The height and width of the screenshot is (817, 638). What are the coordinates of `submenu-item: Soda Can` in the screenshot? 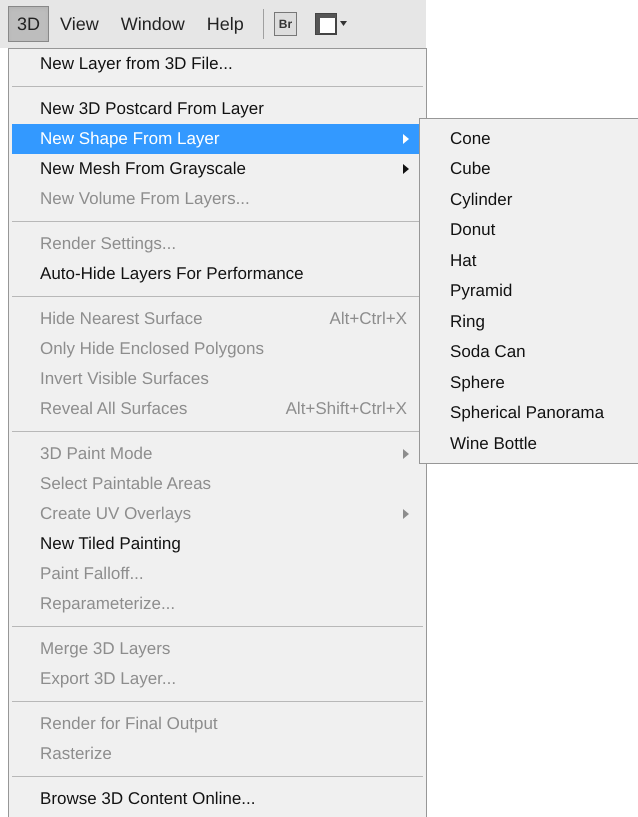 It's located at (529, 351).